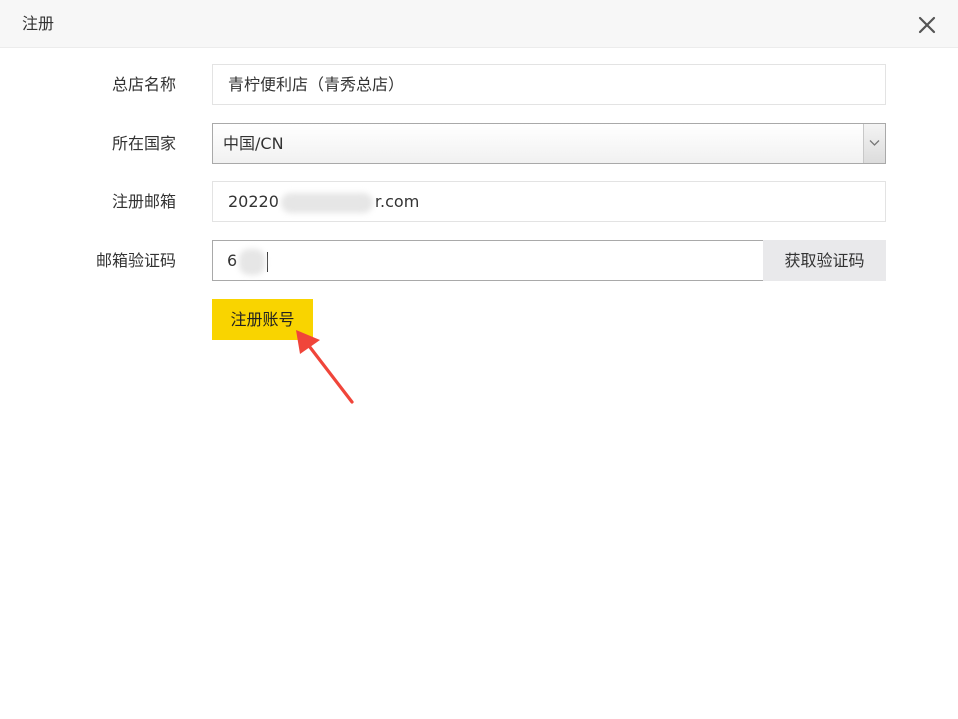  I want to click on dialog-title: 注册, so click(38, 23).